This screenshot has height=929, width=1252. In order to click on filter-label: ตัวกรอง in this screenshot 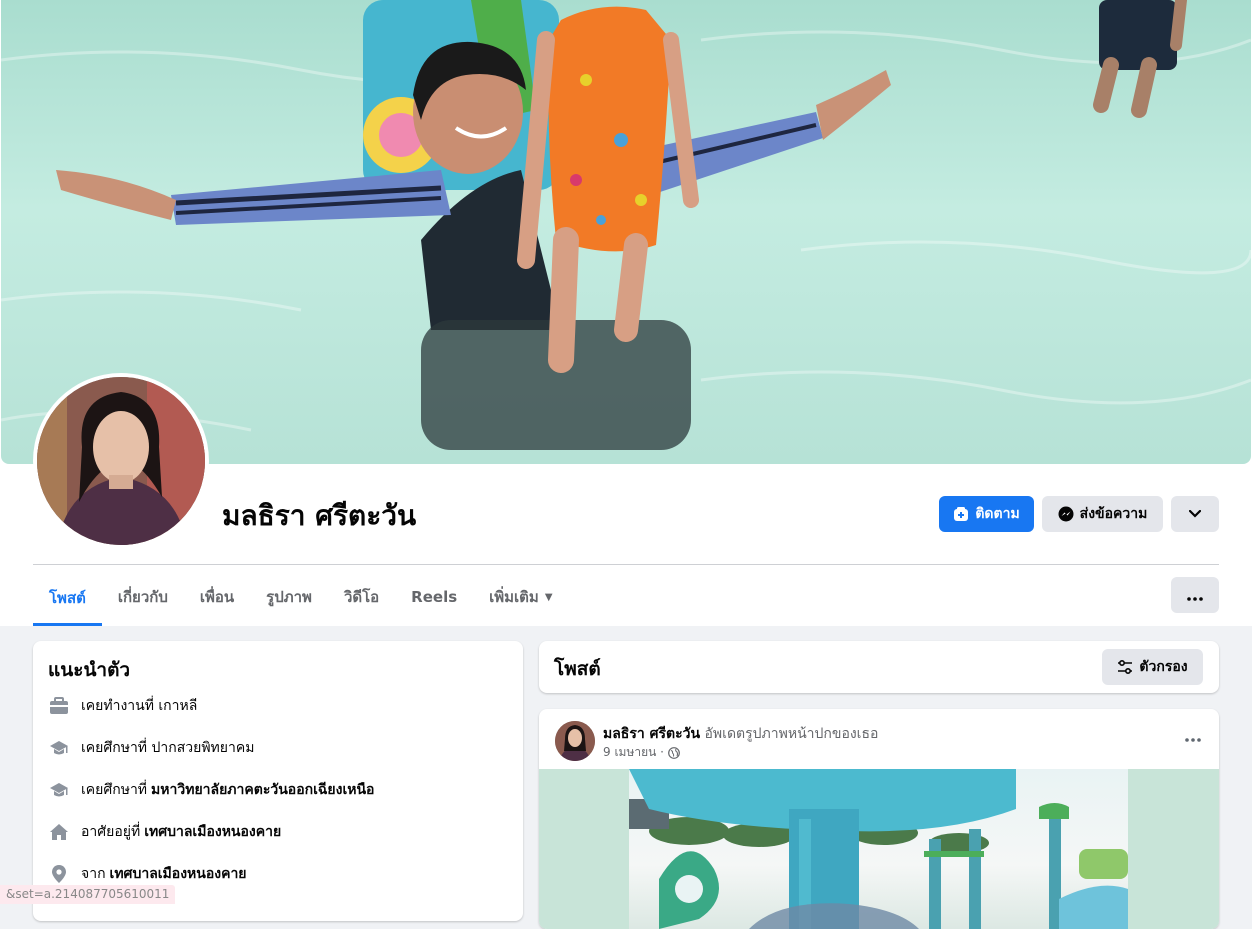, I will do `click(1163, 667)`.